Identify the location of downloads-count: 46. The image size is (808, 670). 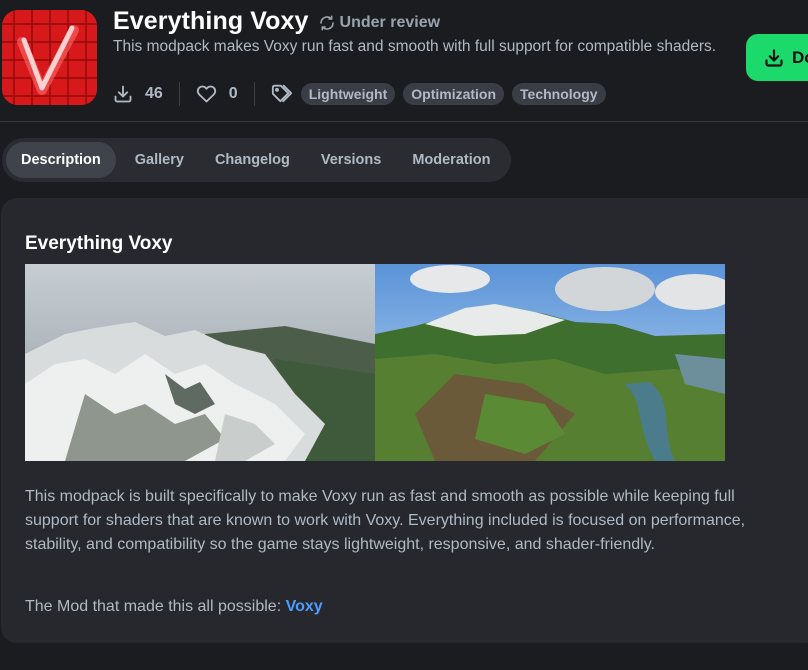
(154, 93).